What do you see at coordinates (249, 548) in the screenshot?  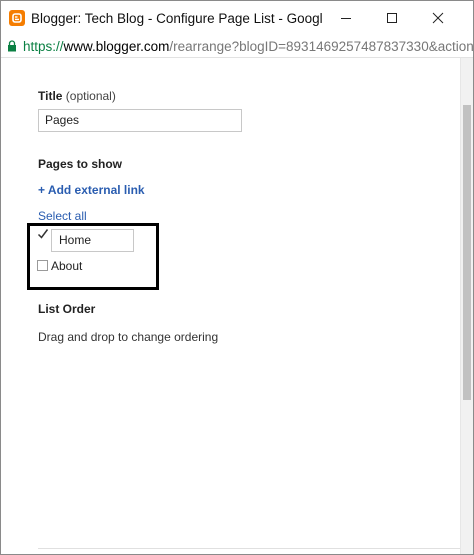 I see `divider` at bounding box center [249, 548].